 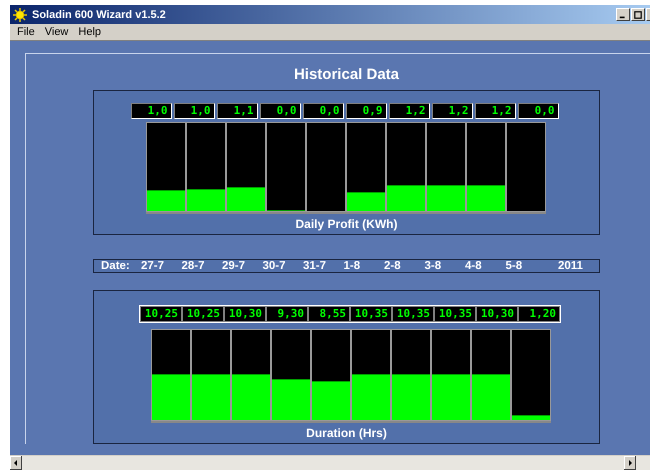 What do you see at coordinates (393, 266) in the screenshot?
I see `date-text: 2-8` at bounding box center [393, 266].